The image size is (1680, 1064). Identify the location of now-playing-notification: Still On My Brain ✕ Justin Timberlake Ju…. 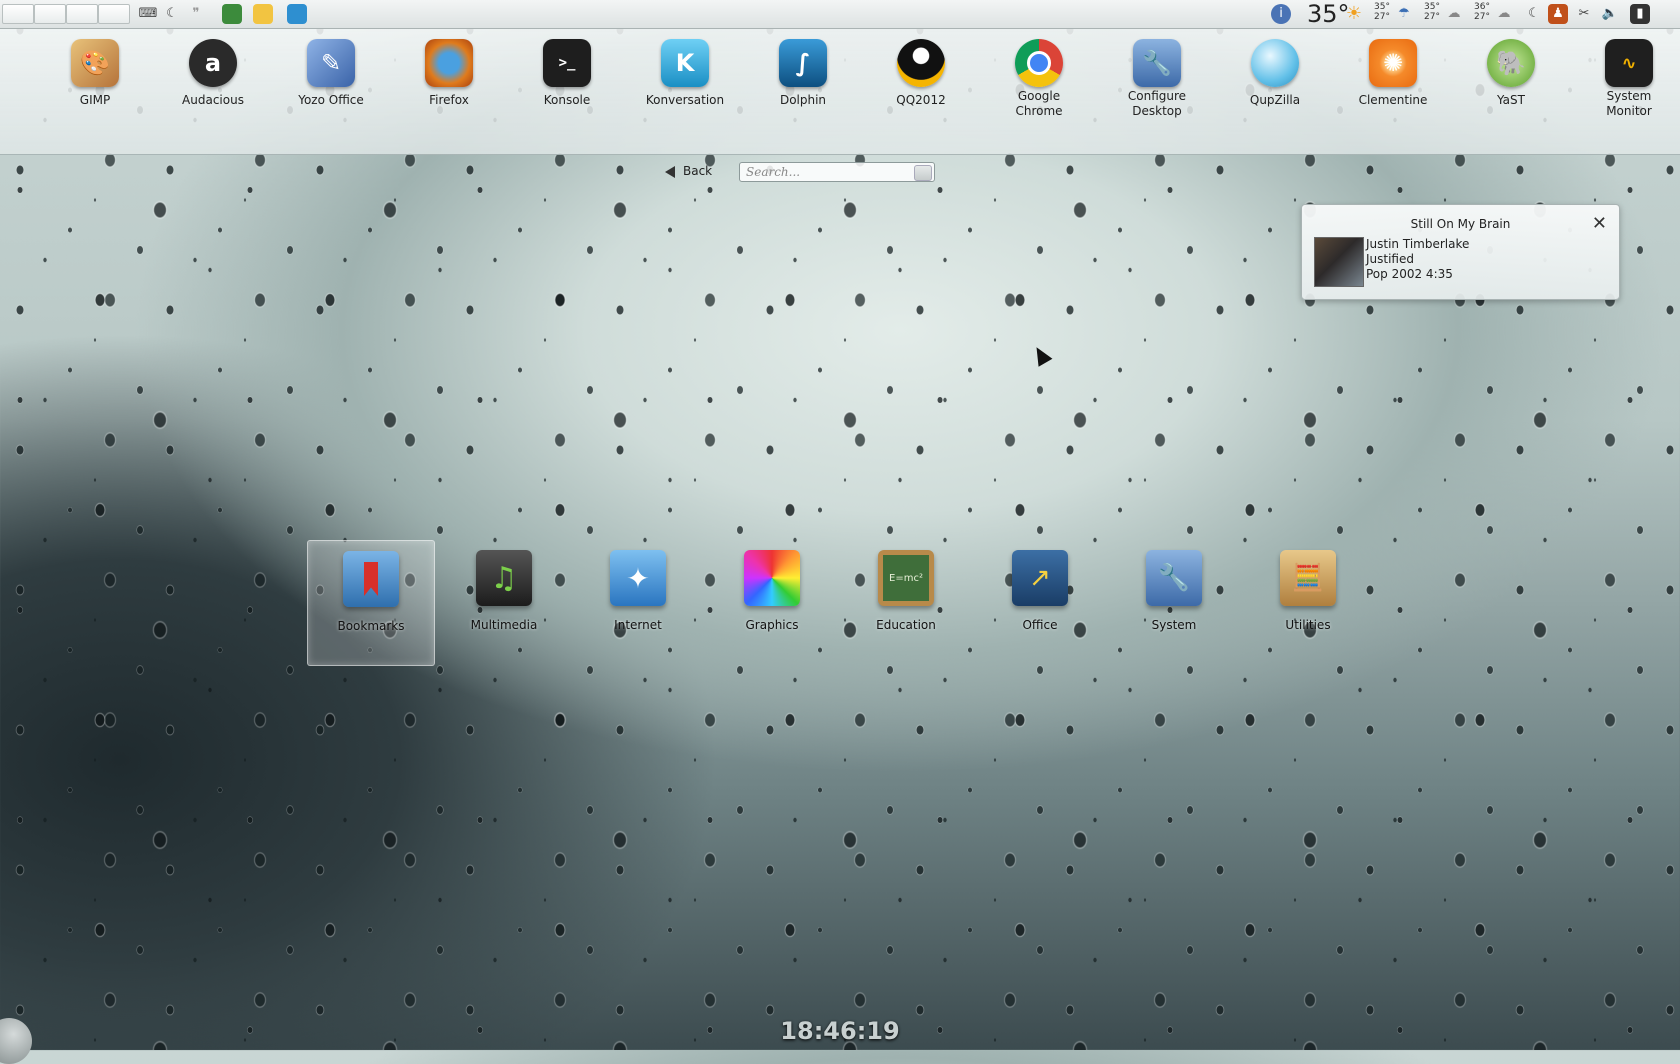
(1460, 252).